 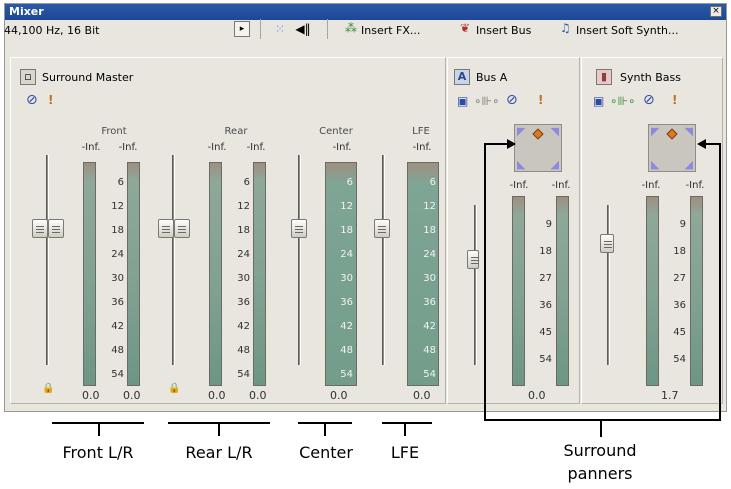 I want to click on synth-bass-title: Synth Bass, so click(x=650, y=77).